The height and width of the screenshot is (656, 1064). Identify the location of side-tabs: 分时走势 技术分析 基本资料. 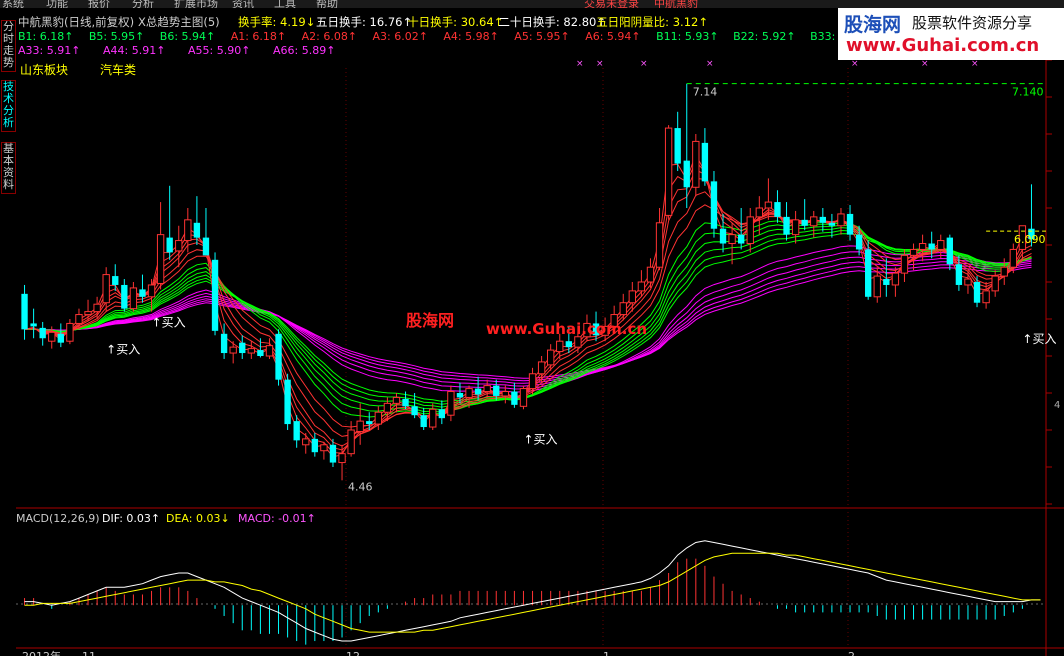
(8, 332).